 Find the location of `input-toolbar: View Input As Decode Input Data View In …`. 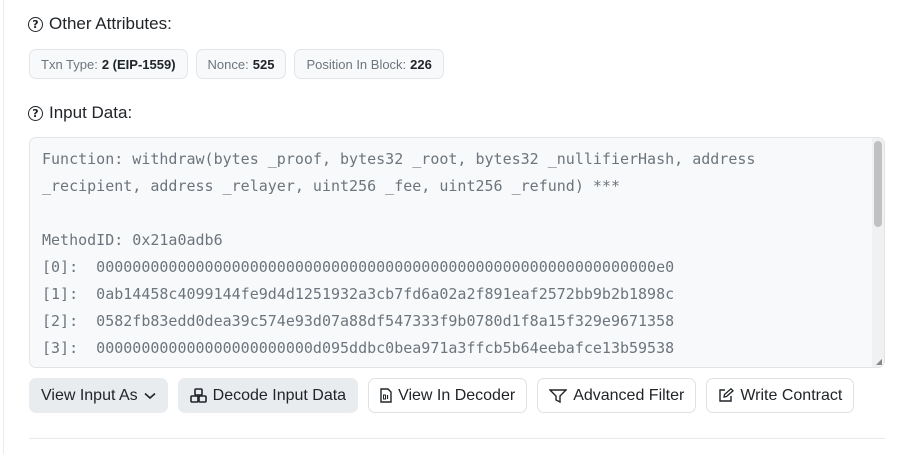

input-toolbar: View Input As Decode Input Data View In … is located at coordinates (442, 395).